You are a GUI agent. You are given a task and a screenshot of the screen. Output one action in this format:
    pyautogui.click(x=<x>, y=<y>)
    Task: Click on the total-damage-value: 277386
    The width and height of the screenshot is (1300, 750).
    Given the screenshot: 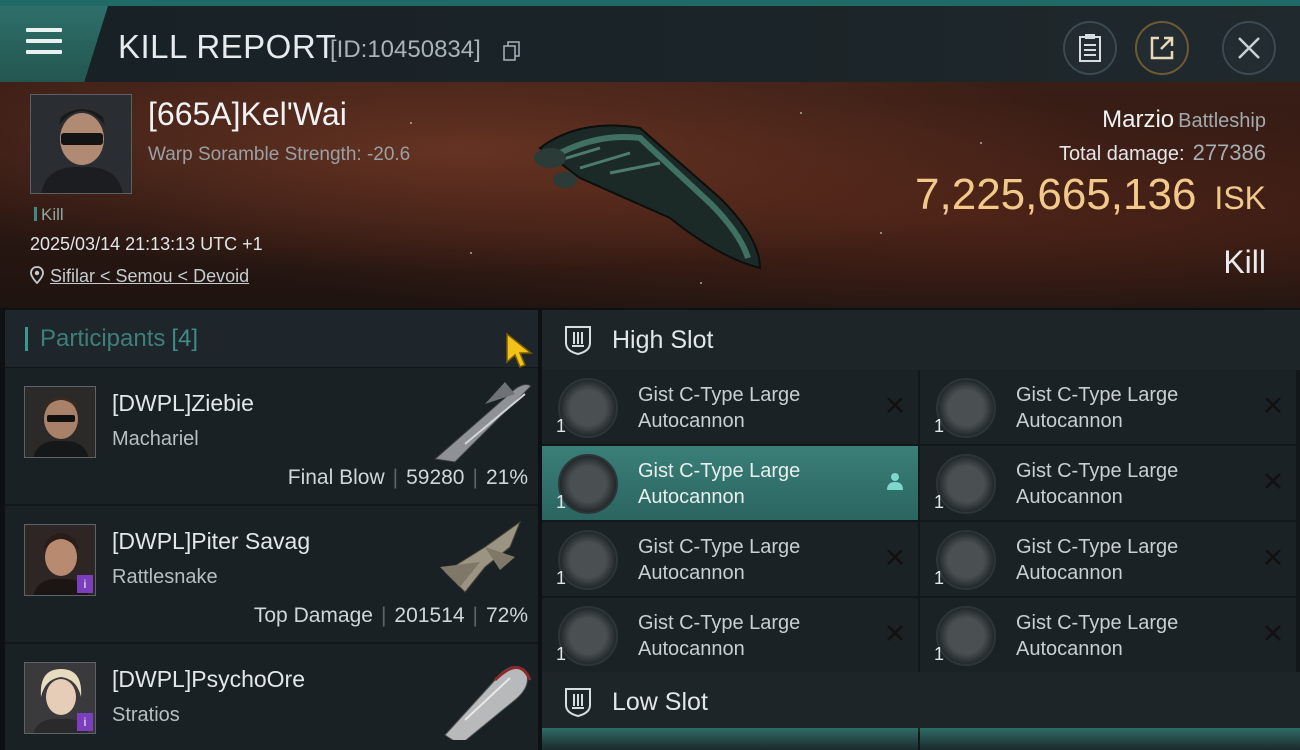 What is the action you would take?
    pyautogui.click(x=1229, y=152)
    